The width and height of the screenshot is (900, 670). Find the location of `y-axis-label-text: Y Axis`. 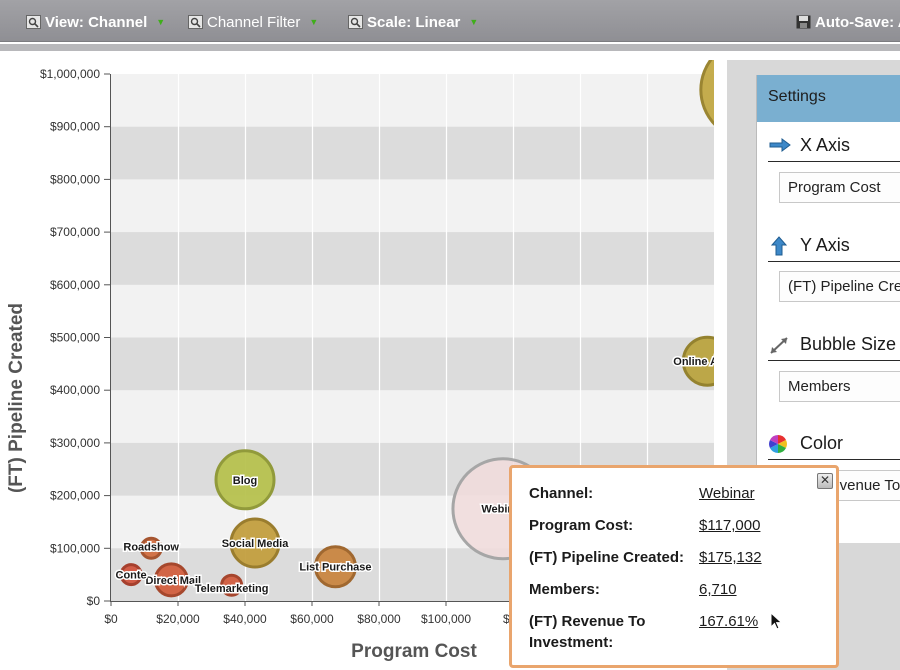

y-axis-label-text: Y Axis is located at coordinates (825, 245).